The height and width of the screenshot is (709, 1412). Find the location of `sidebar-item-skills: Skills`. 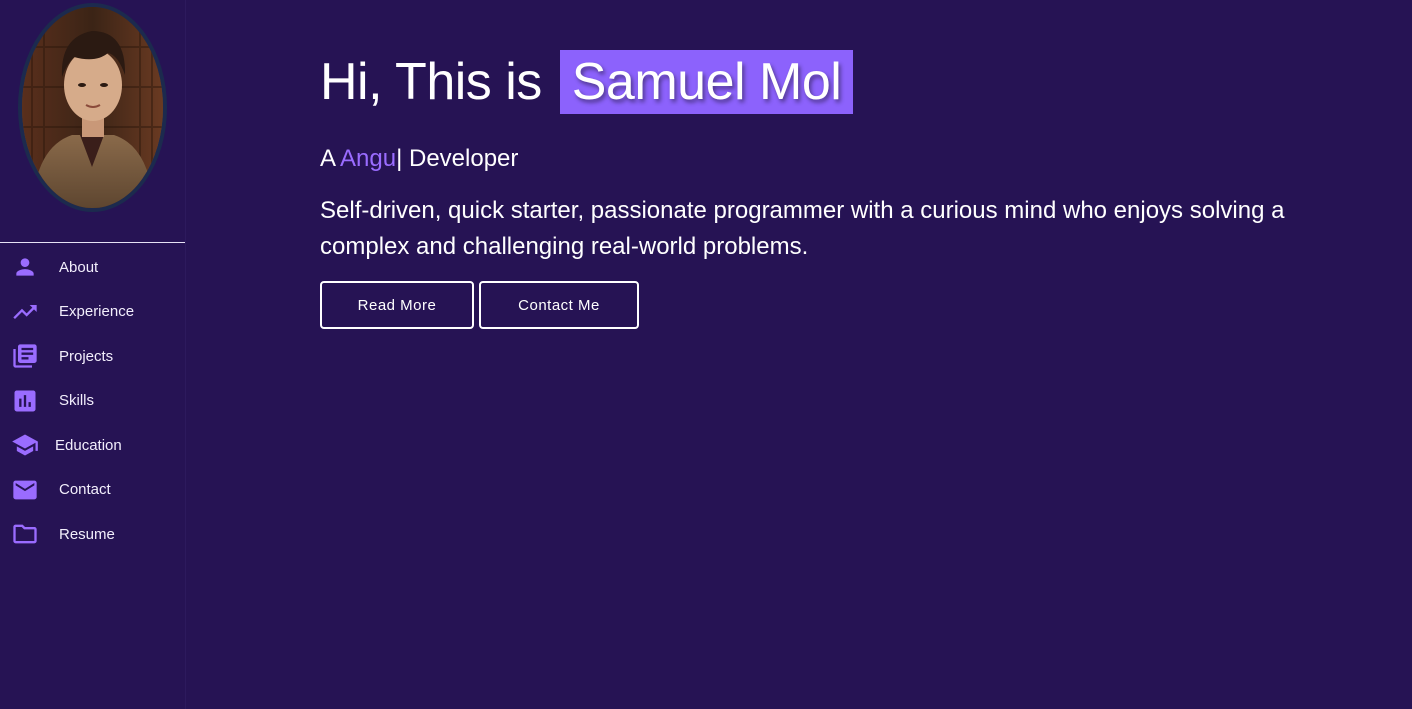

sidebar-item-skills: Skills is located at coordinates (92, 401).